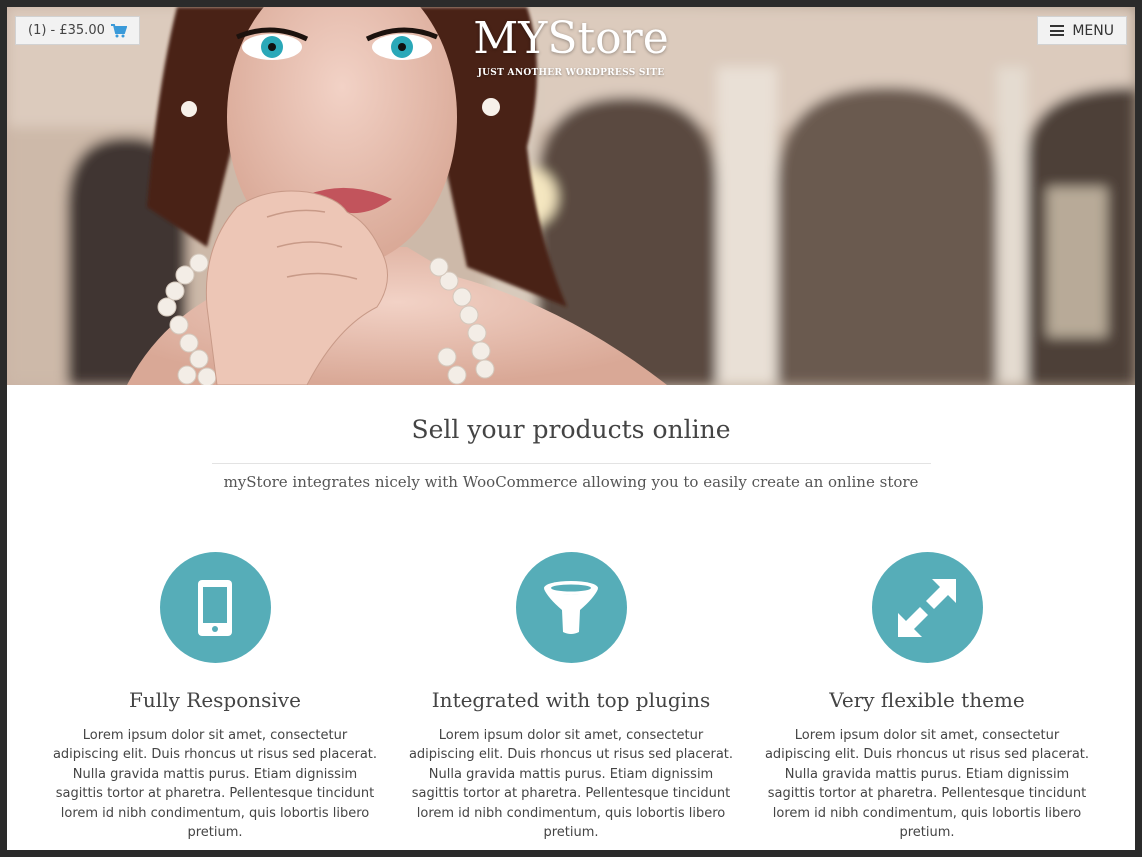  I want to click on menu-button: MENU, so click(1082, 30).